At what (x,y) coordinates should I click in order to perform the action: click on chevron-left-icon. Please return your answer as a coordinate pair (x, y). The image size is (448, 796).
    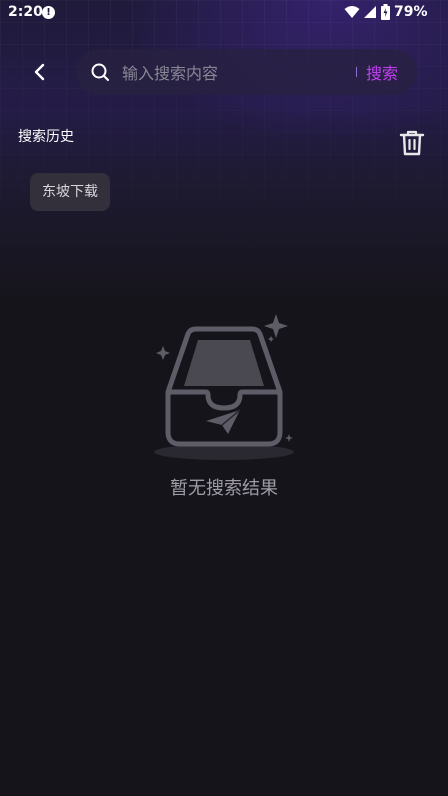
    Looking at the image, I should click on (39, 72).